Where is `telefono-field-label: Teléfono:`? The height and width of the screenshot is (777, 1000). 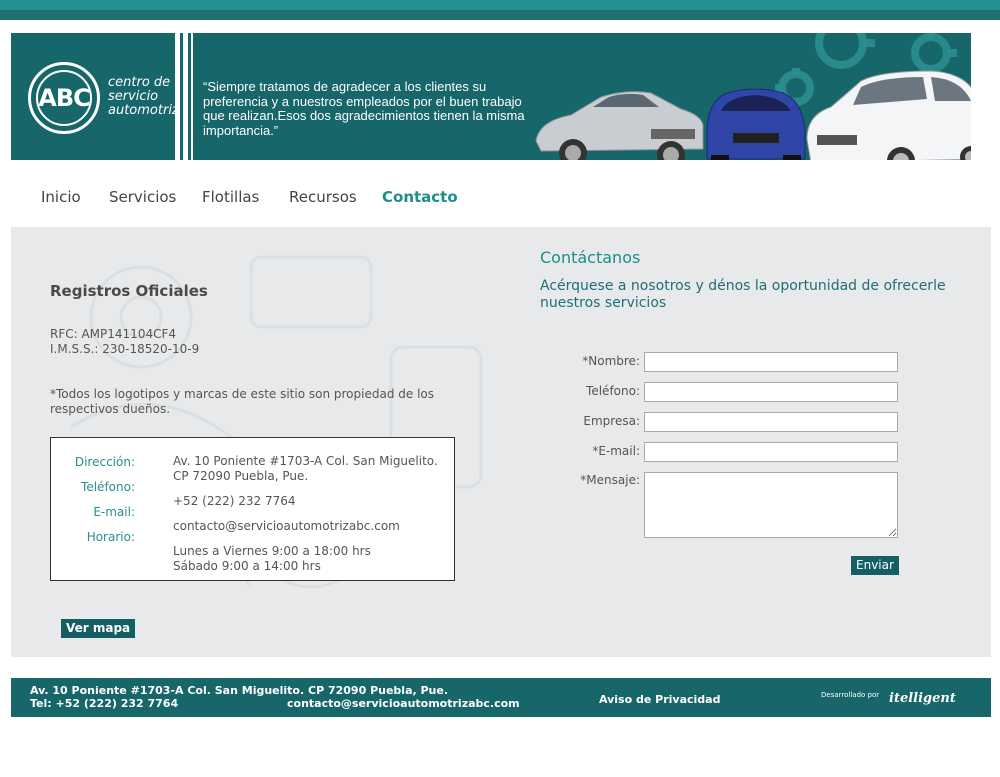 telefono-field-label: Teléfono: is located at coordinates (613, 391).